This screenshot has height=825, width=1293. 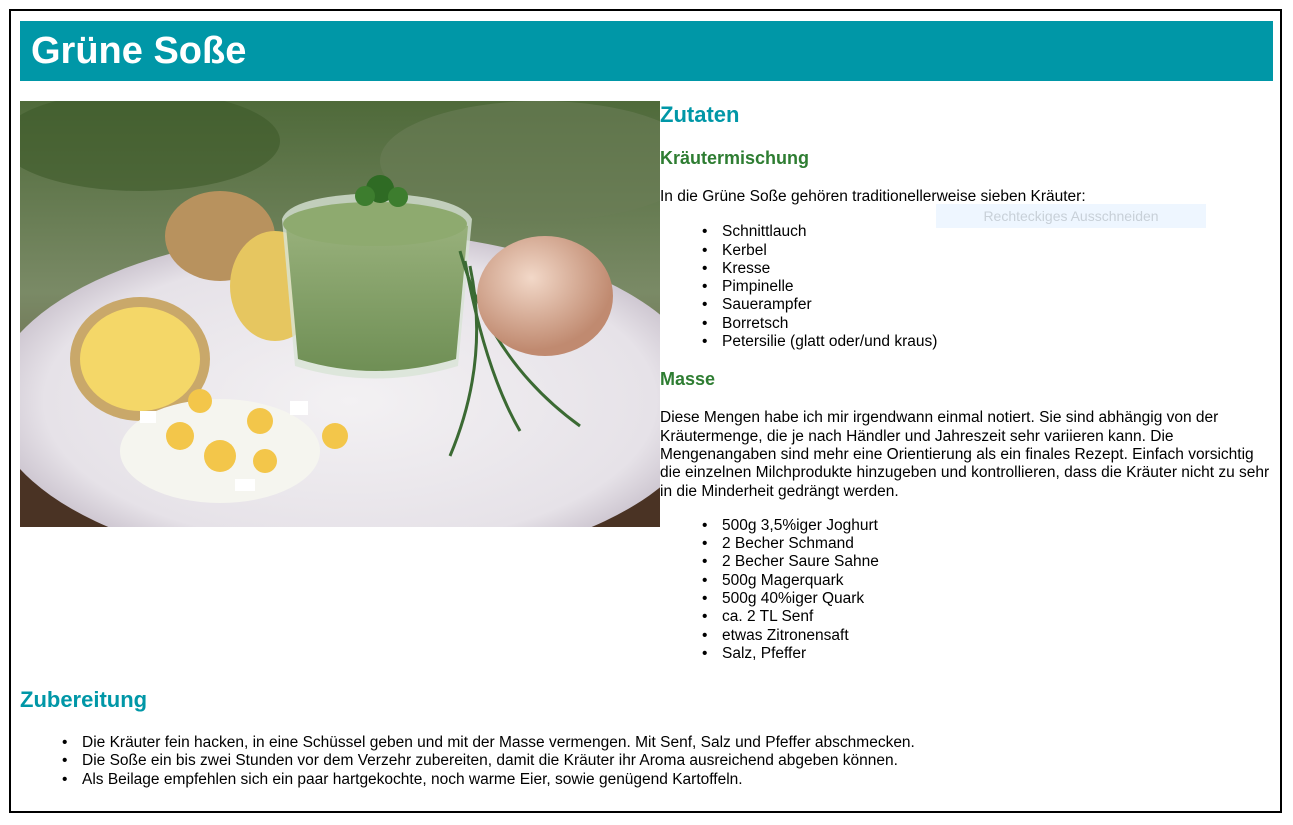 I want to click on list-item: Petersilie (glatt oder/und kraus), so click(x=967, y=342).